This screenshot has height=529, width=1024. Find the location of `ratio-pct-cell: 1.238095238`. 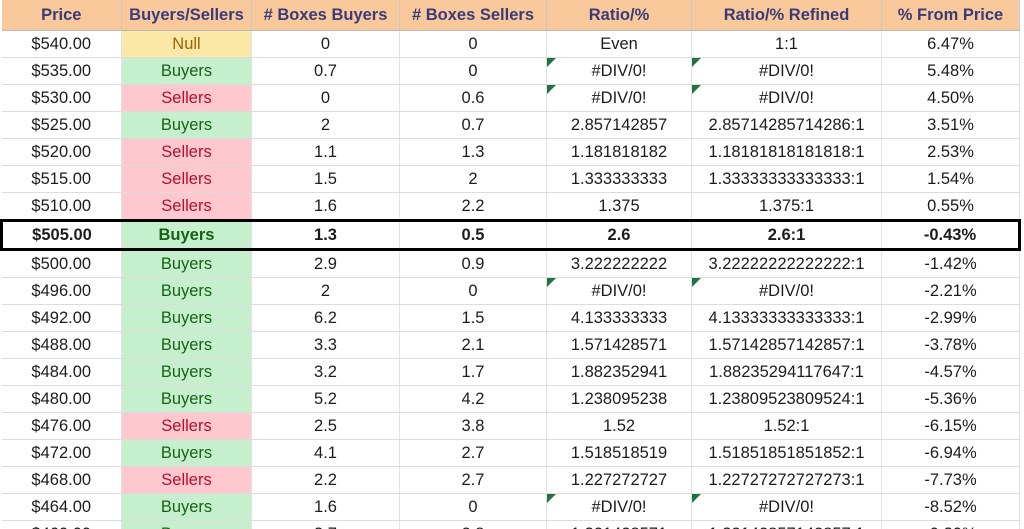

ratio-pct-cell: 1.238095238 is located at coordinates (619, 399).